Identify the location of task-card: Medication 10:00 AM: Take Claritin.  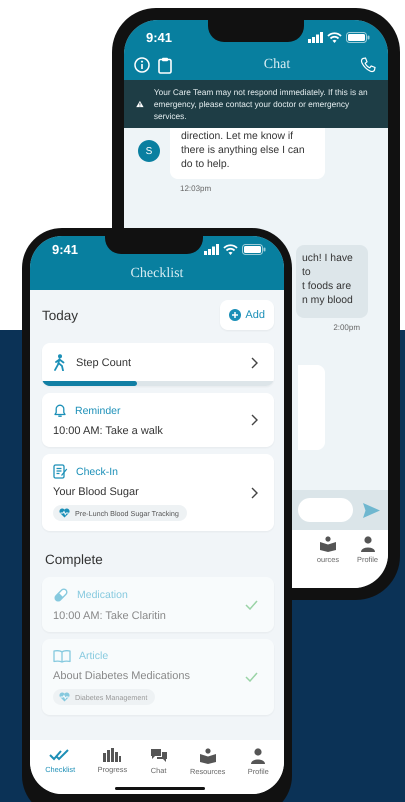
(158, 604).